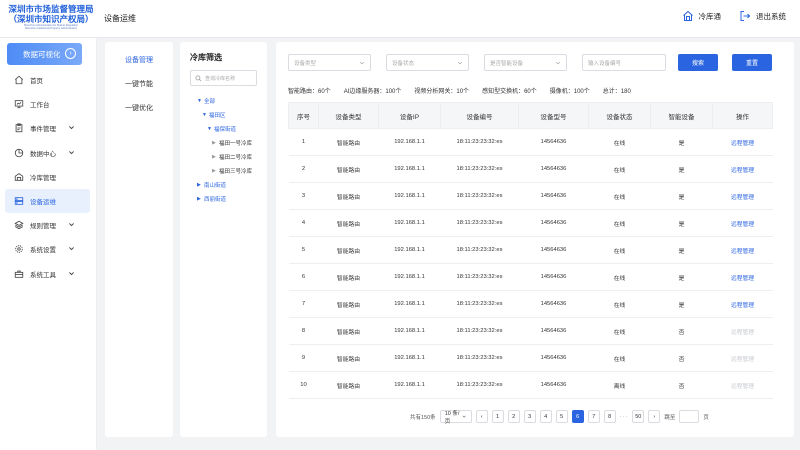  Describe the element at coordinates (509, 92) in the screenshot. I see `stat-switch: 感知型交换机：60个` at that location.